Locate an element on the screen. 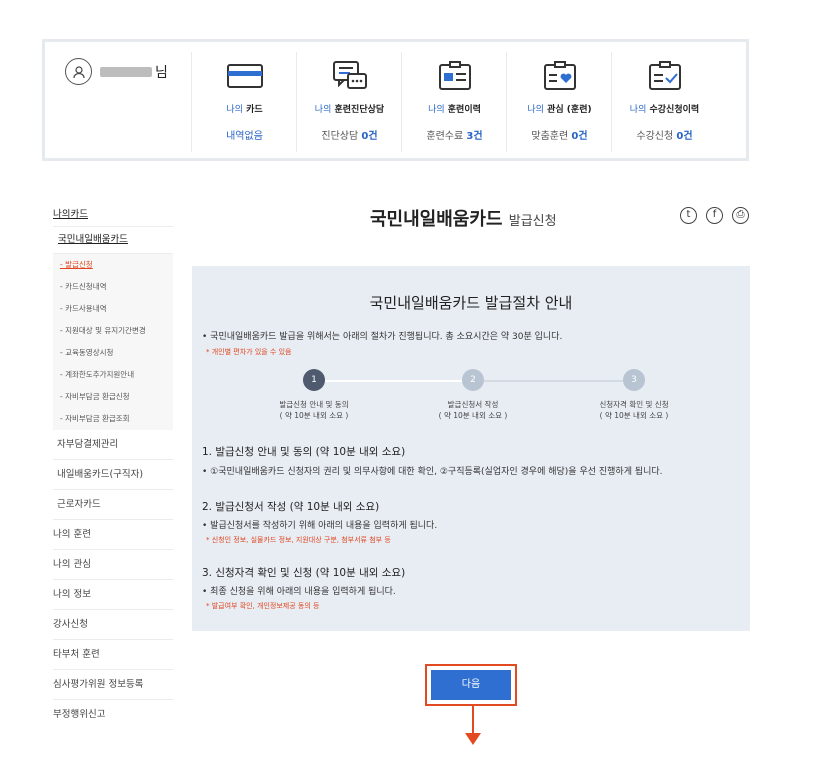 Image resolution: width=826 pixels, height=765 pixels. arrow-down-icon is located at coordinates (473, 739).